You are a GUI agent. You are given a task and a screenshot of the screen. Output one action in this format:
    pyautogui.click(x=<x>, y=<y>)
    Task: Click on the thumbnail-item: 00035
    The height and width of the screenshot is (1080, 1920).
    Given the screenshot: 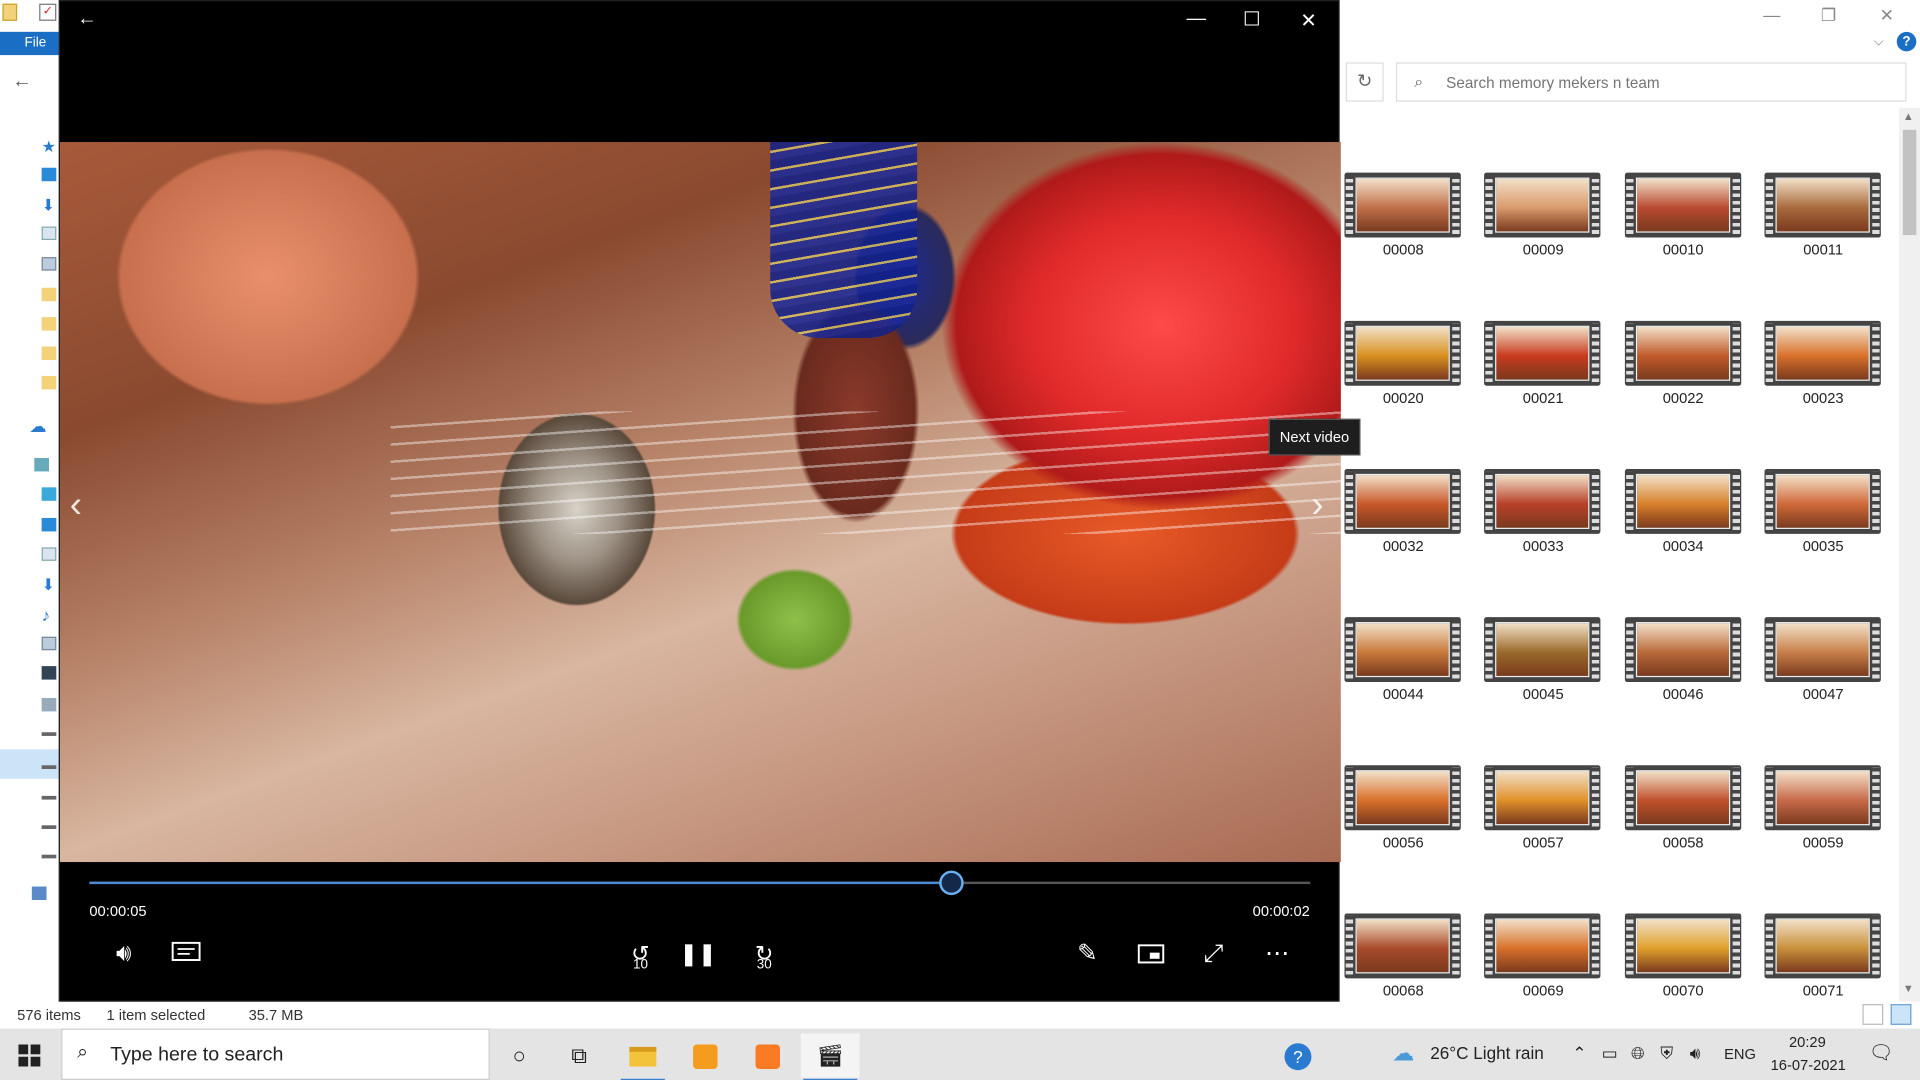 What is the action you would take?
    pyautogui.click(x=1832, y=542)
    